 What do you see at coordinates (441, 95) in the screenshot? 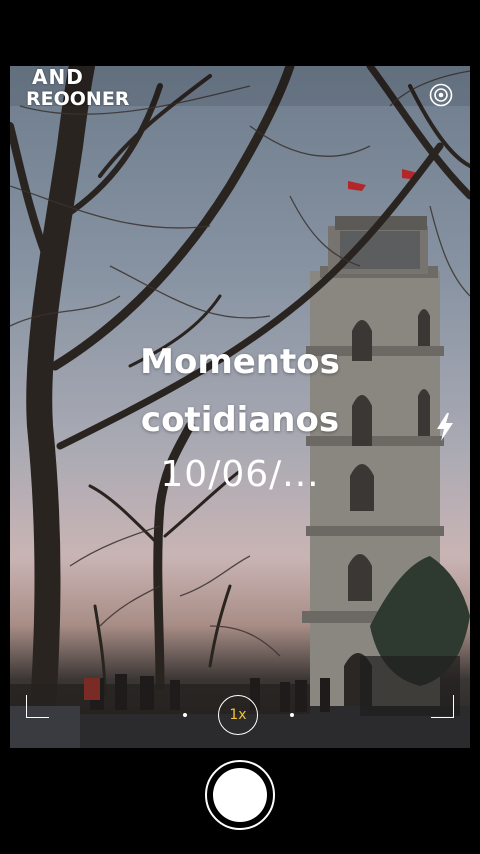
I see `settings-target-icon` at bounding box center [441, 95].